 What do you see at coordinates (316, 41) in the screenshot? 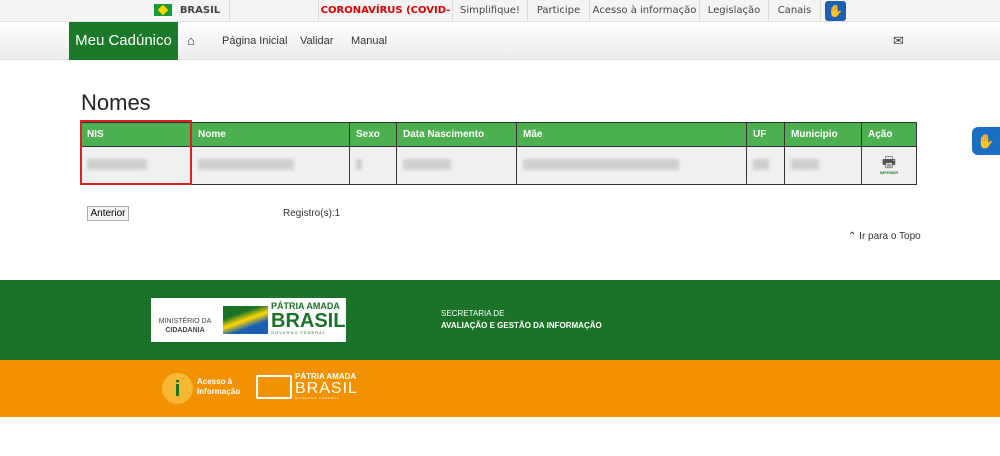
I see `nav-validar: Validar` at bounding box center [316, 41].